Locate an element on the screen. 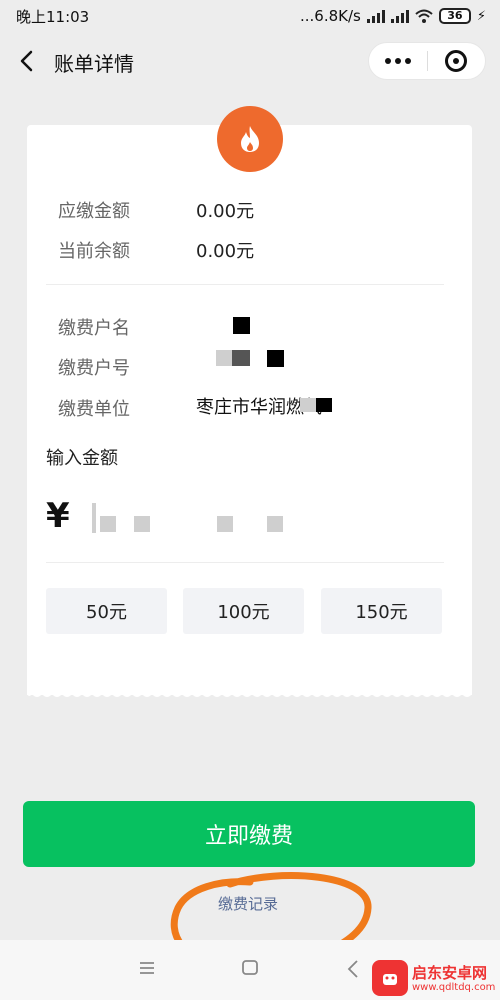 The width and height of the screenshot is (500, 1000). current-balance-label: 当前余额 is located at coordinates (94, 251).